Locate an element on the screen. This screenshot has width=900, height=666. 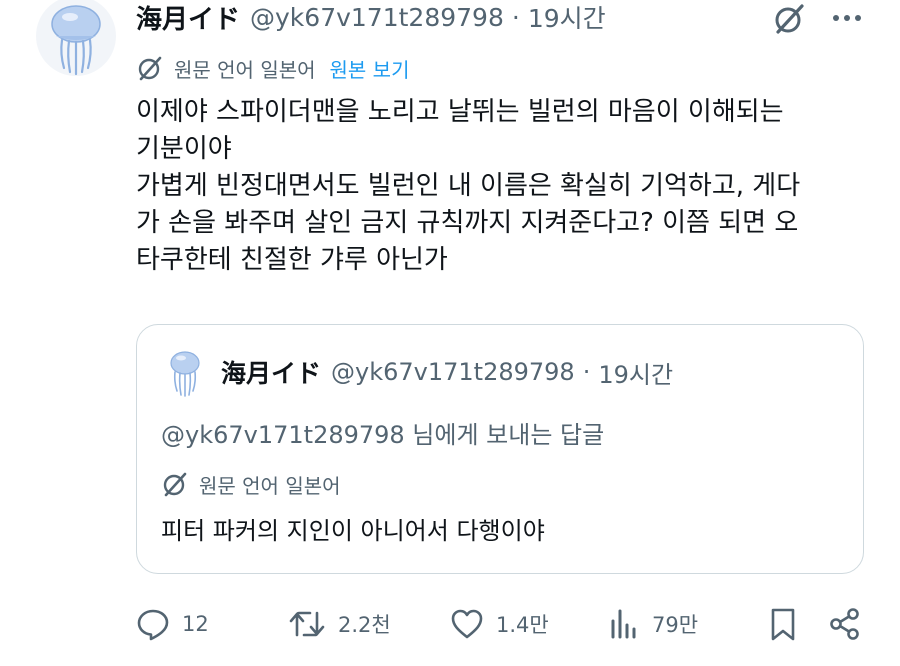
reply-button: 12 is located at coordinates (172, 624).